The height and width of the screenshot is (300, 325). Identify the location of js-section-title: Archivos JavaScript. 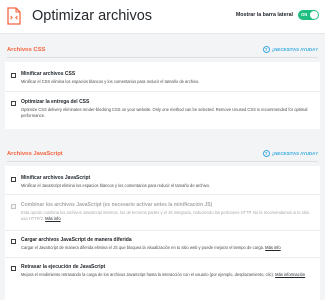
(35, 154).